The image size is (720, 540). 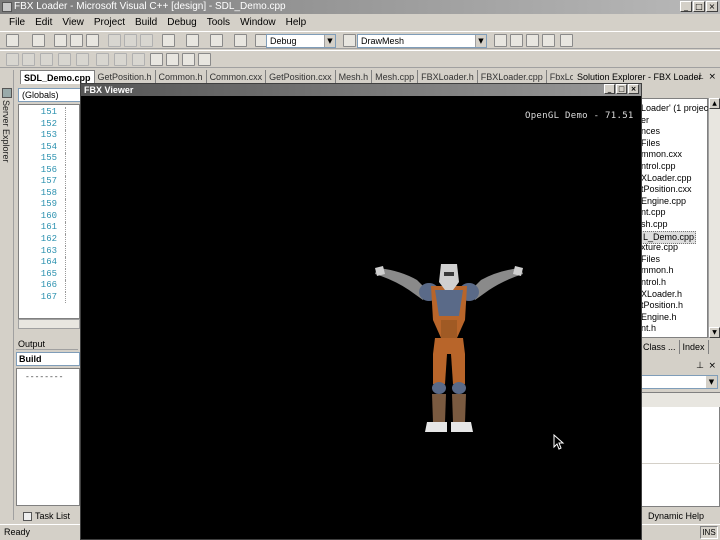 I want to click on tree-item: tPosition.h, so click(x=662, y=306).